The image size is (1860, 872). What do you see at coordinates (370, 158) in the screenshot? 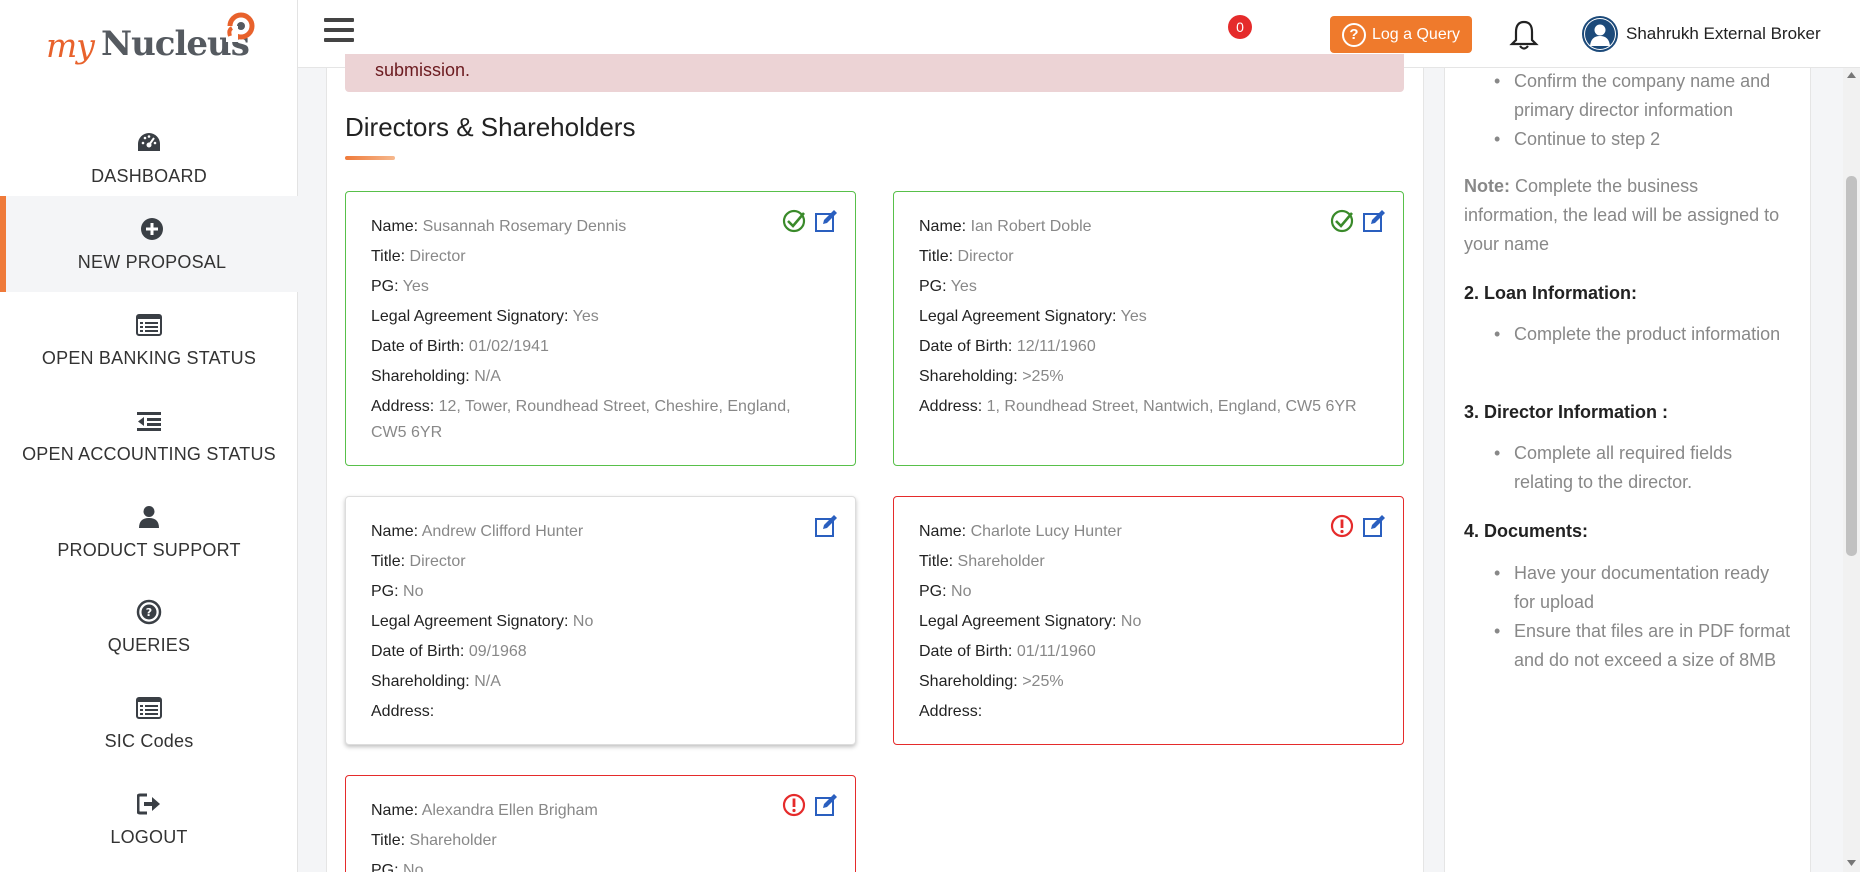
I see `section-underline` at bounding box center [370, 158].